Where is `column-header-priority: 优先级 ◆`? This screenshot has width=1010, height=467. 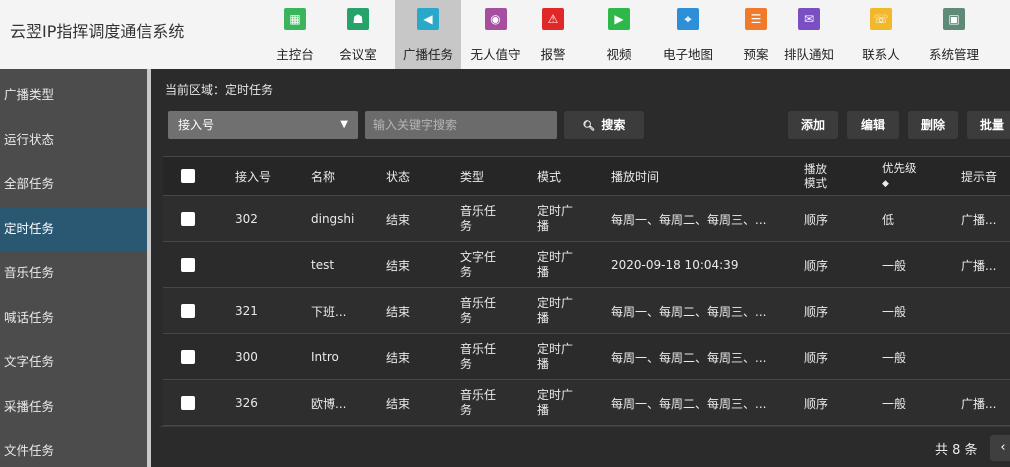
column-header-priority: 优先级 ◆ is located at coordinates (899, 176).